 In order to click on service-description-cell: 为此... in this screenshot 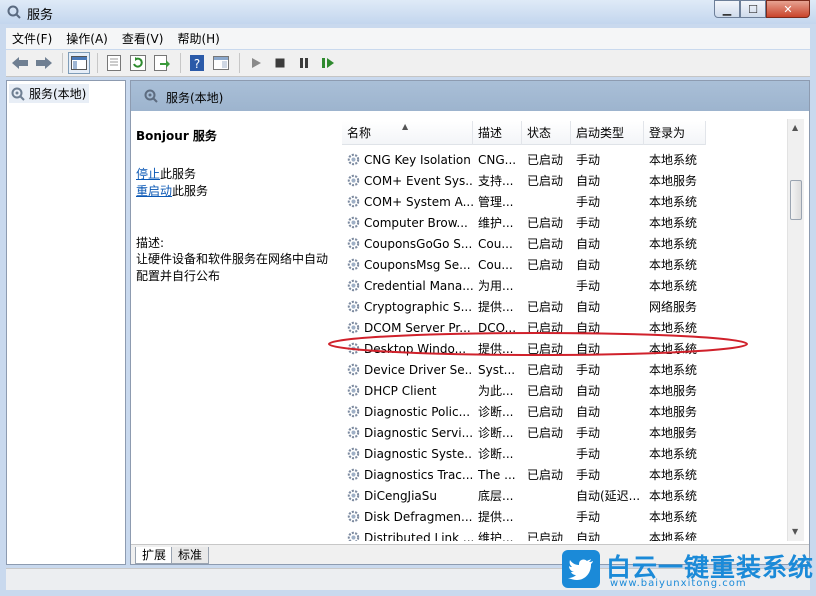, I will do `click(496, 391)`.